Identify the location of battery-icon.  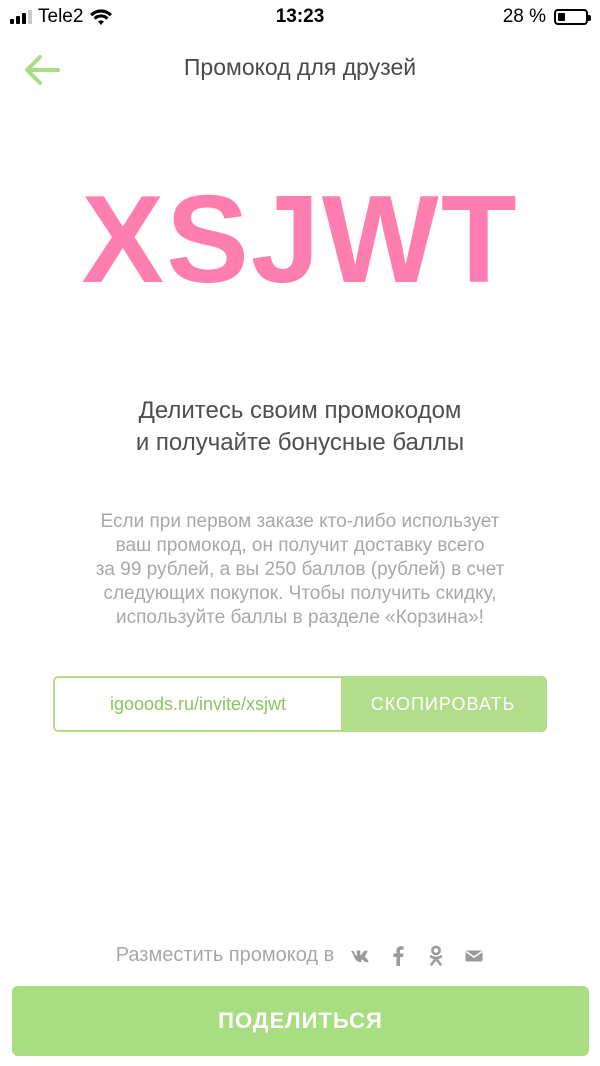
(572, 17).